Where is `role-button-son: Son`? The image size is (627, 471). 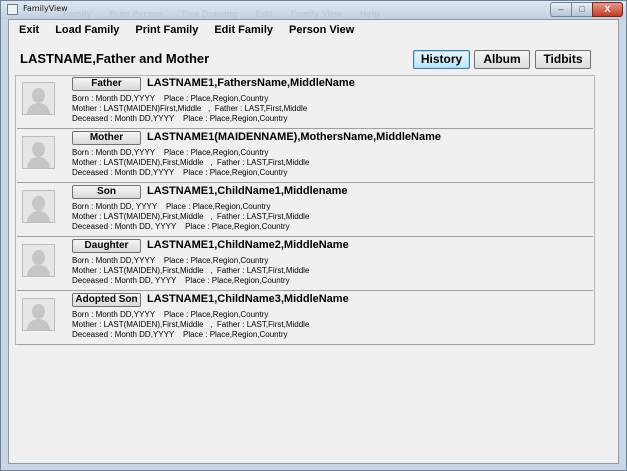
role-button-son: Son is located at coordinates (106, 192).